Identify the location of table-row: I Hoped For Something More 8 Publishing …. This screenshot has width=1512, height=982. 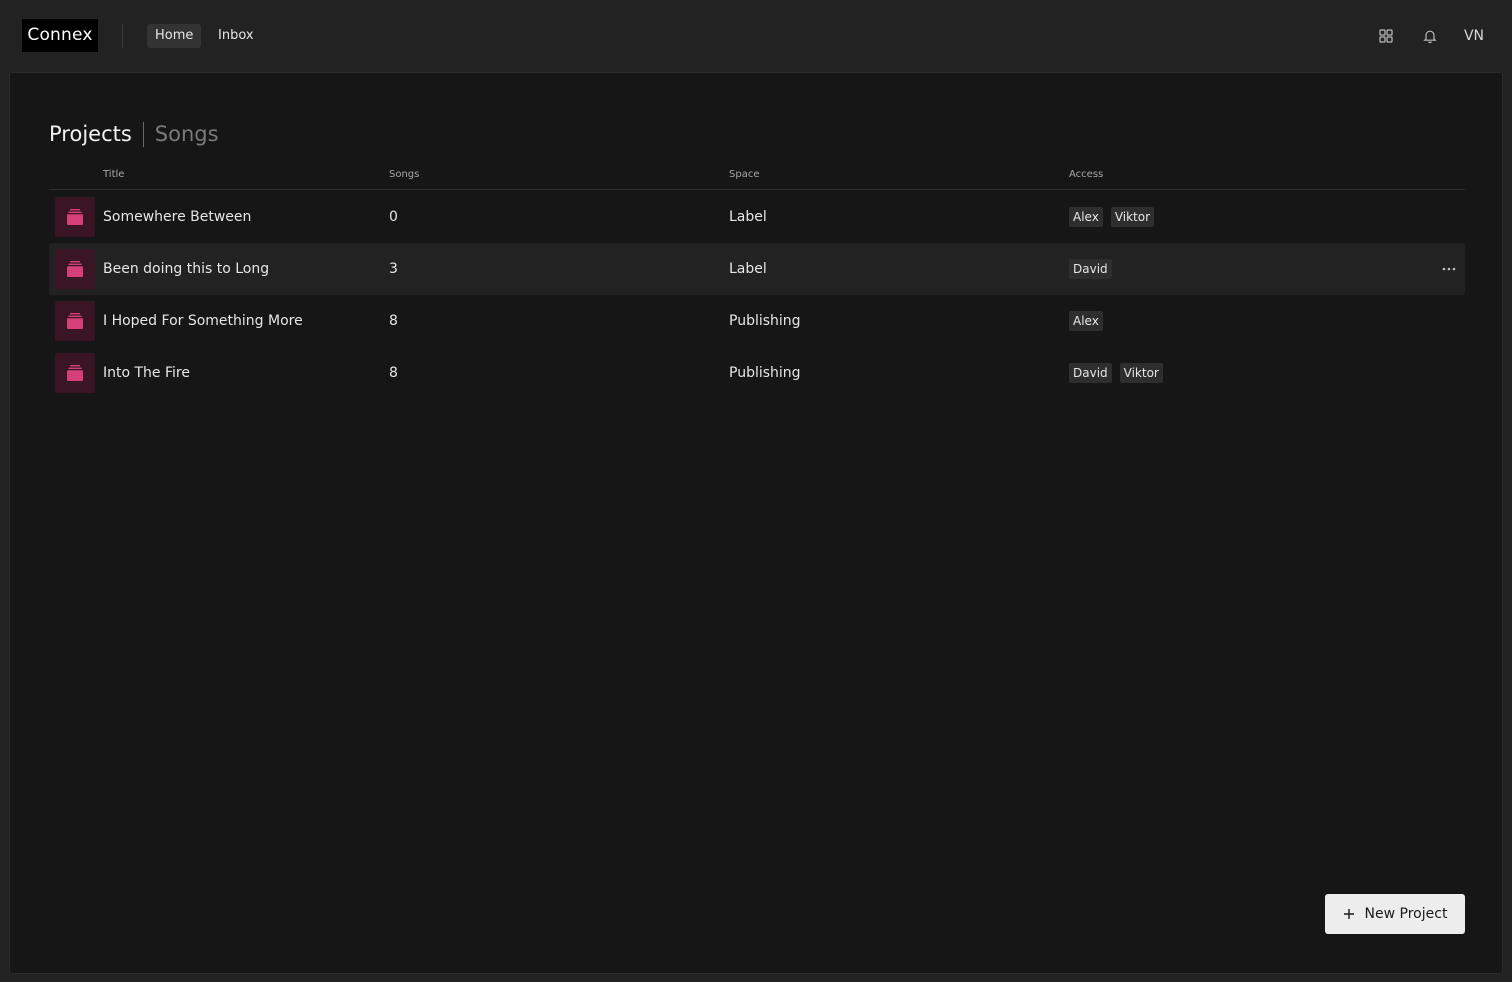
(757, 321).